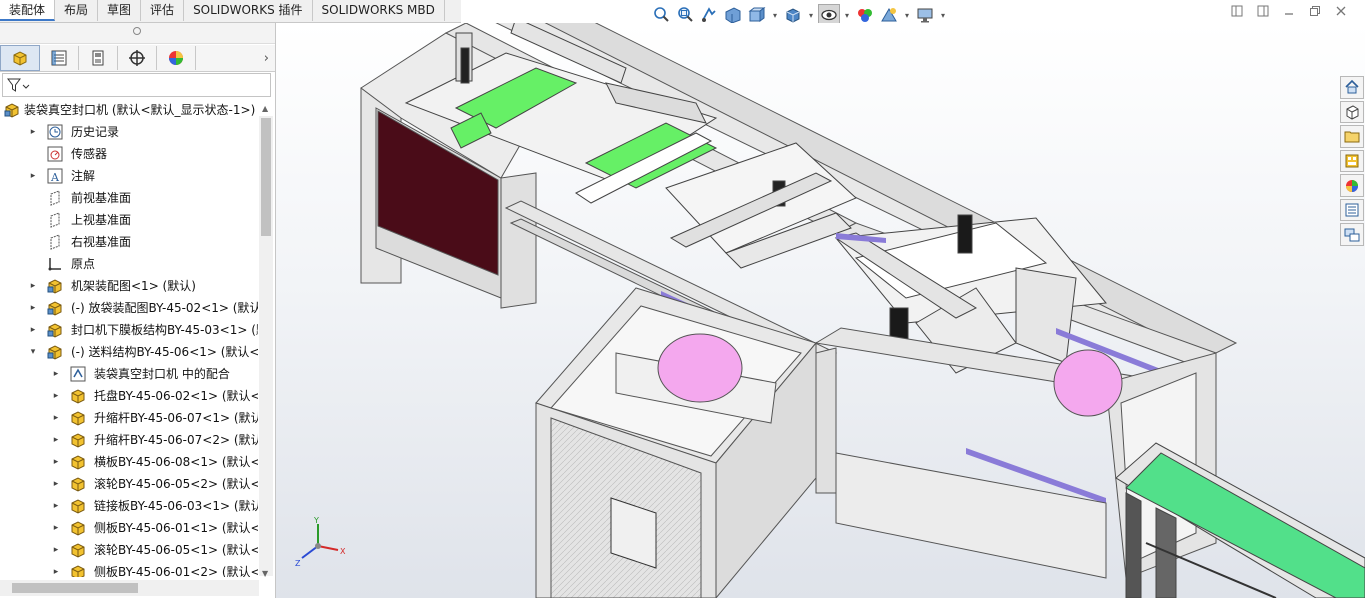  Describe the element at coordinates (129, 308) in the screenshot. I see `tree-item: ▸ (-) 放袋装配图BY-45-02<1> (默认)` at that location.